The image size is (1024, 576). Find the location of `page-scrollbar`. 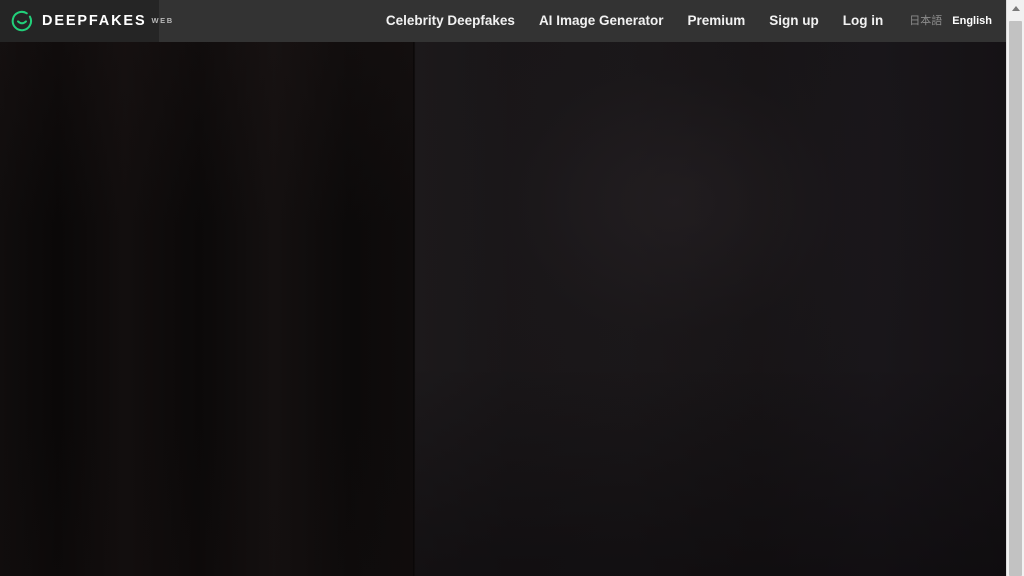

page-scrollbar is located at coordinates (1015, 288).